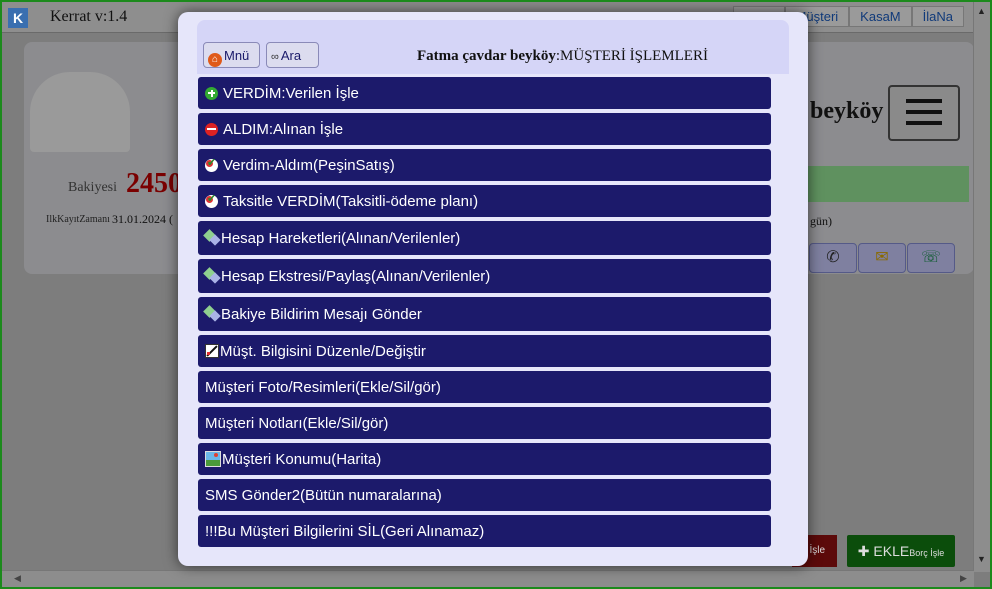 This screenshot has width=992, height=589. What do you see at coordinates (981, 287) in the screenshot?
I see `vertical-scrollbar: ▲ ▼` at bounding box center [981, 287].